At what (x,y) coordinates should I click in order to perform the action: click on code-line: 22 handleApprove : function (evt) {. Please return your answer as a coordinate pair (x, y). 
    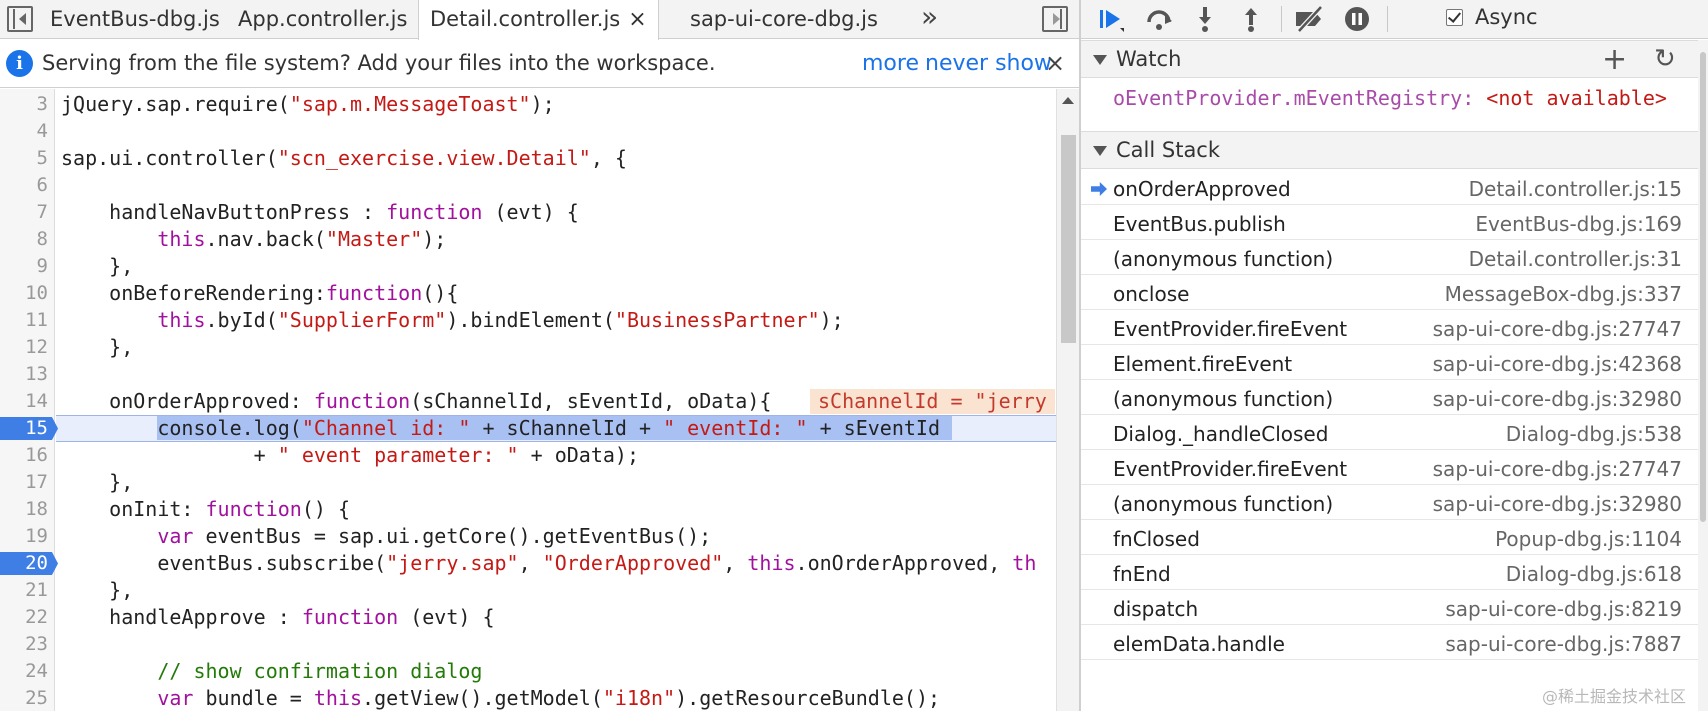
    Looking at the image, I should click on (528, 617).